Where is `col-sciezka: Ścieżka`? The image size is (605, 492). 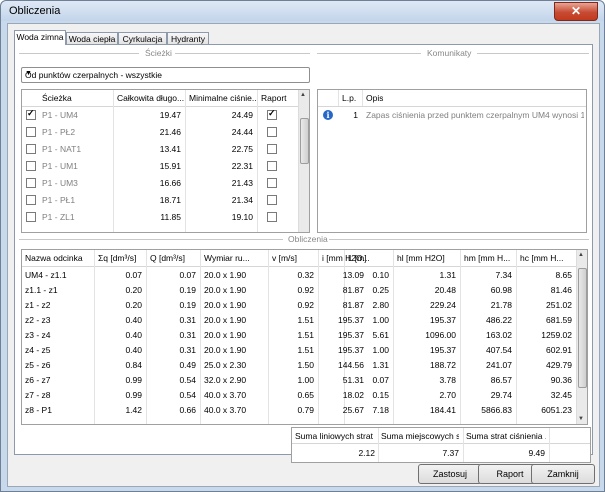 col-sciezka: Ścieżka is located at coordinates (77, 98).